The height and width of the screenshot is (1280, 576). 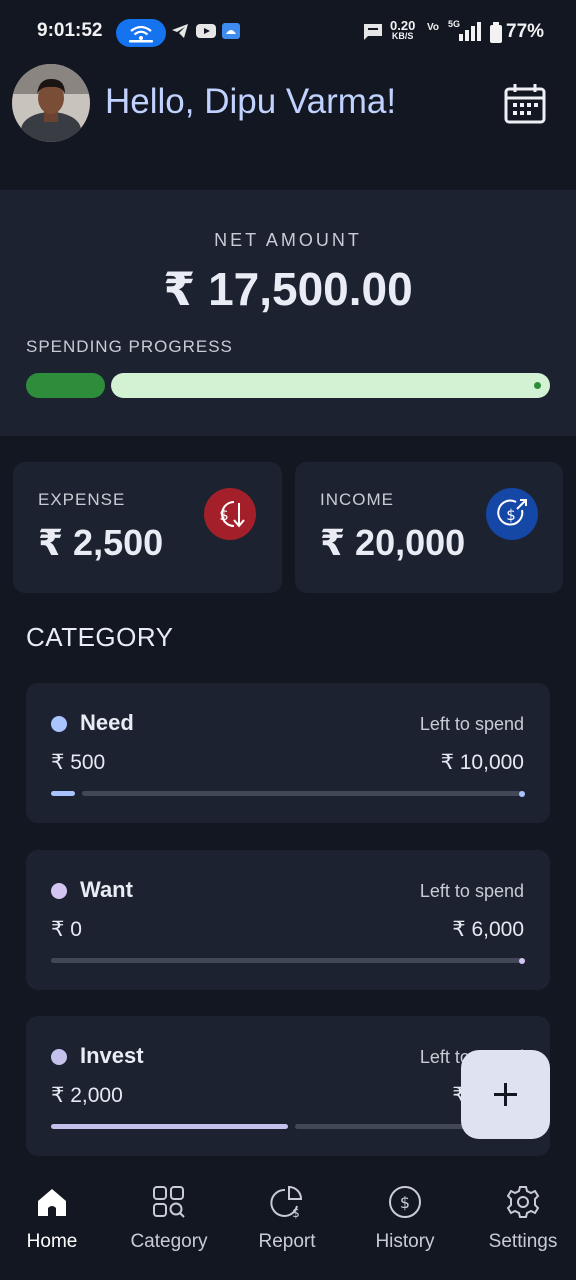 What do you see at coordinates (402, 36) in the screenshot?
I see `network-speed-unit: KB/S` at bounding box center [402, 36].